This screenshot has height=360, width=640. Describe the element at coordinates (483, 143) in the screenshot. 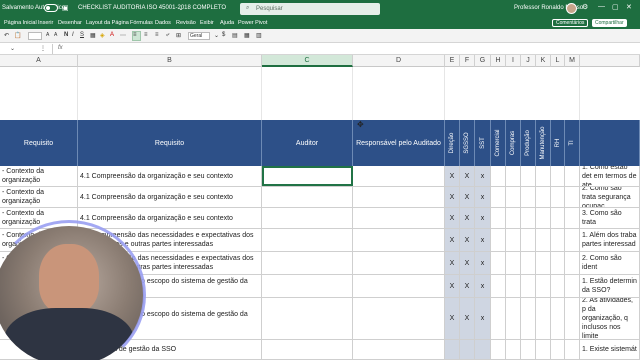

I see `header-sst: SST` at that location.